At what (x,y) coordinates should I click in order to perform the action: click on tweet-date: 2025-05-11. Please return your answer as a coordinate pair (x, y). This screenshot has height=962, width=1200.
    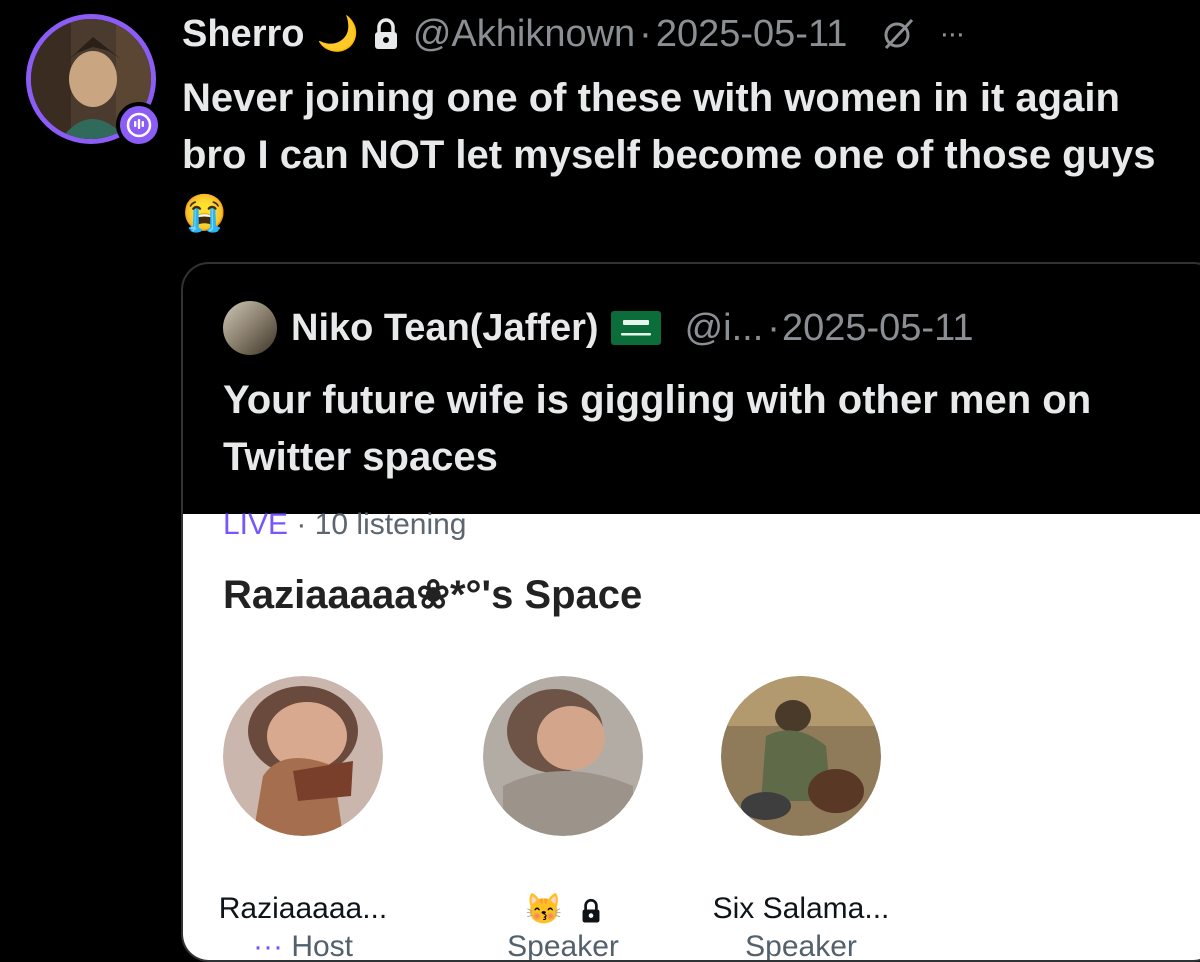
    Looking at the image, I should click on (752, 34).